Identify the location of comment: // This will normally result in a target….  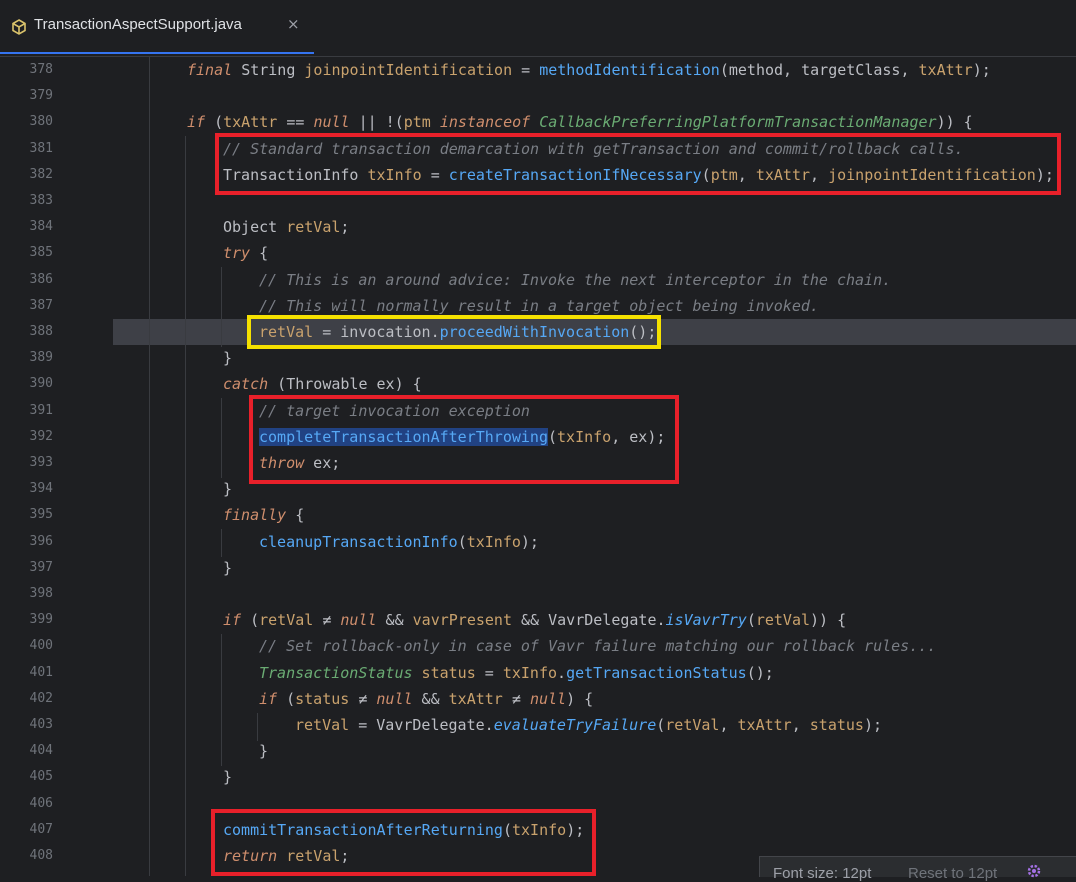
(539, 305).